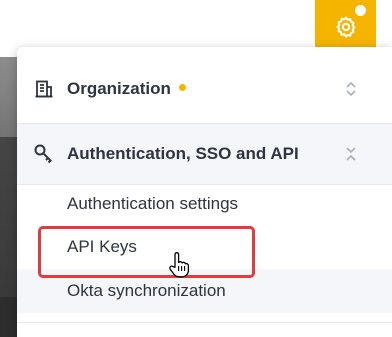 The width and height of the screenshot is (392, 337). I want to click on building-icon, so click(44, 89).